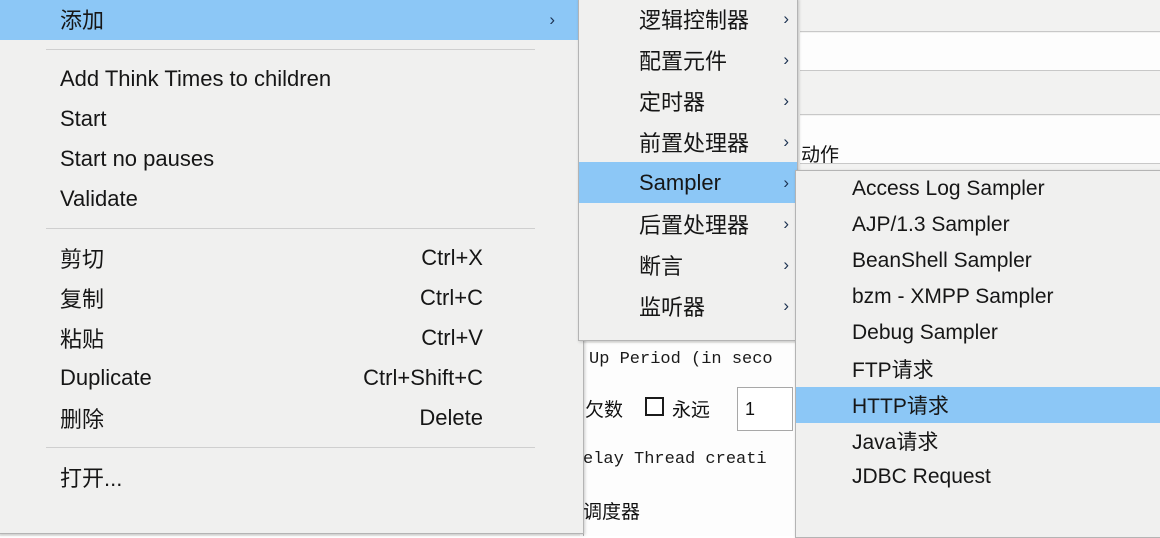 Image resolution: width=1160 pixels, height=538 pixels. I want to click on submenu-item-post-processor: 后置处理器 ›, so click(688, 223).